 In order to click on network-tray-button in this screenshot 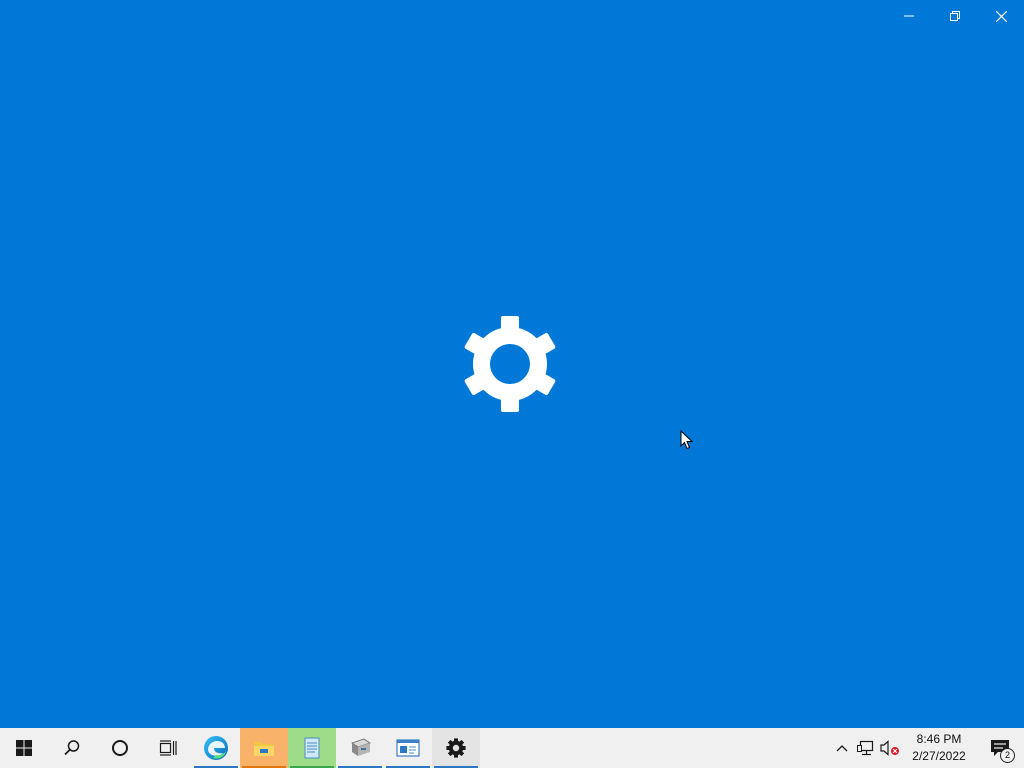, I will do `click(866, 748)`.